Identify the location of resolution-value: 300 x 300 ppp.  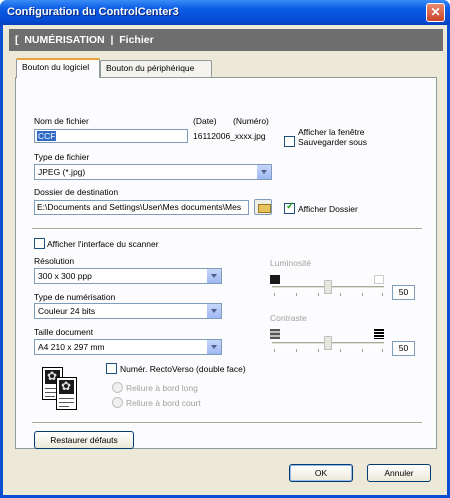
(65, 276).